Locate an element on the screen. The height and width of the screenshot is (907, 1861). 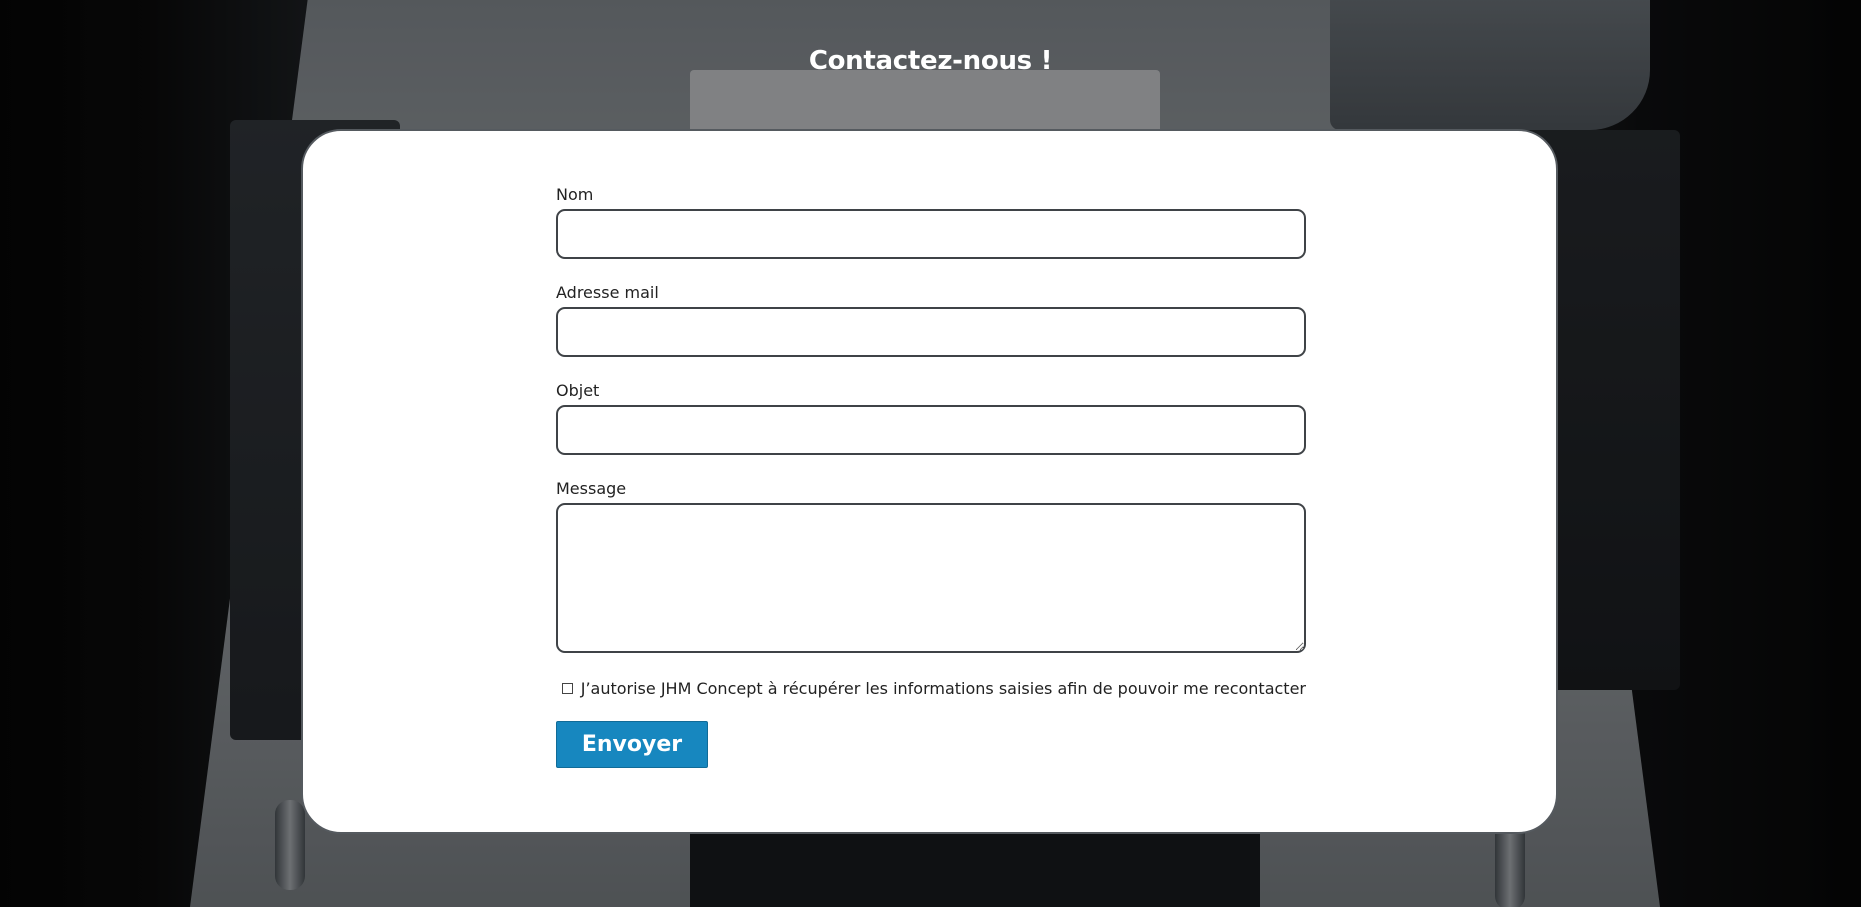
name-label: Nom is located at coordinates (575, 194).